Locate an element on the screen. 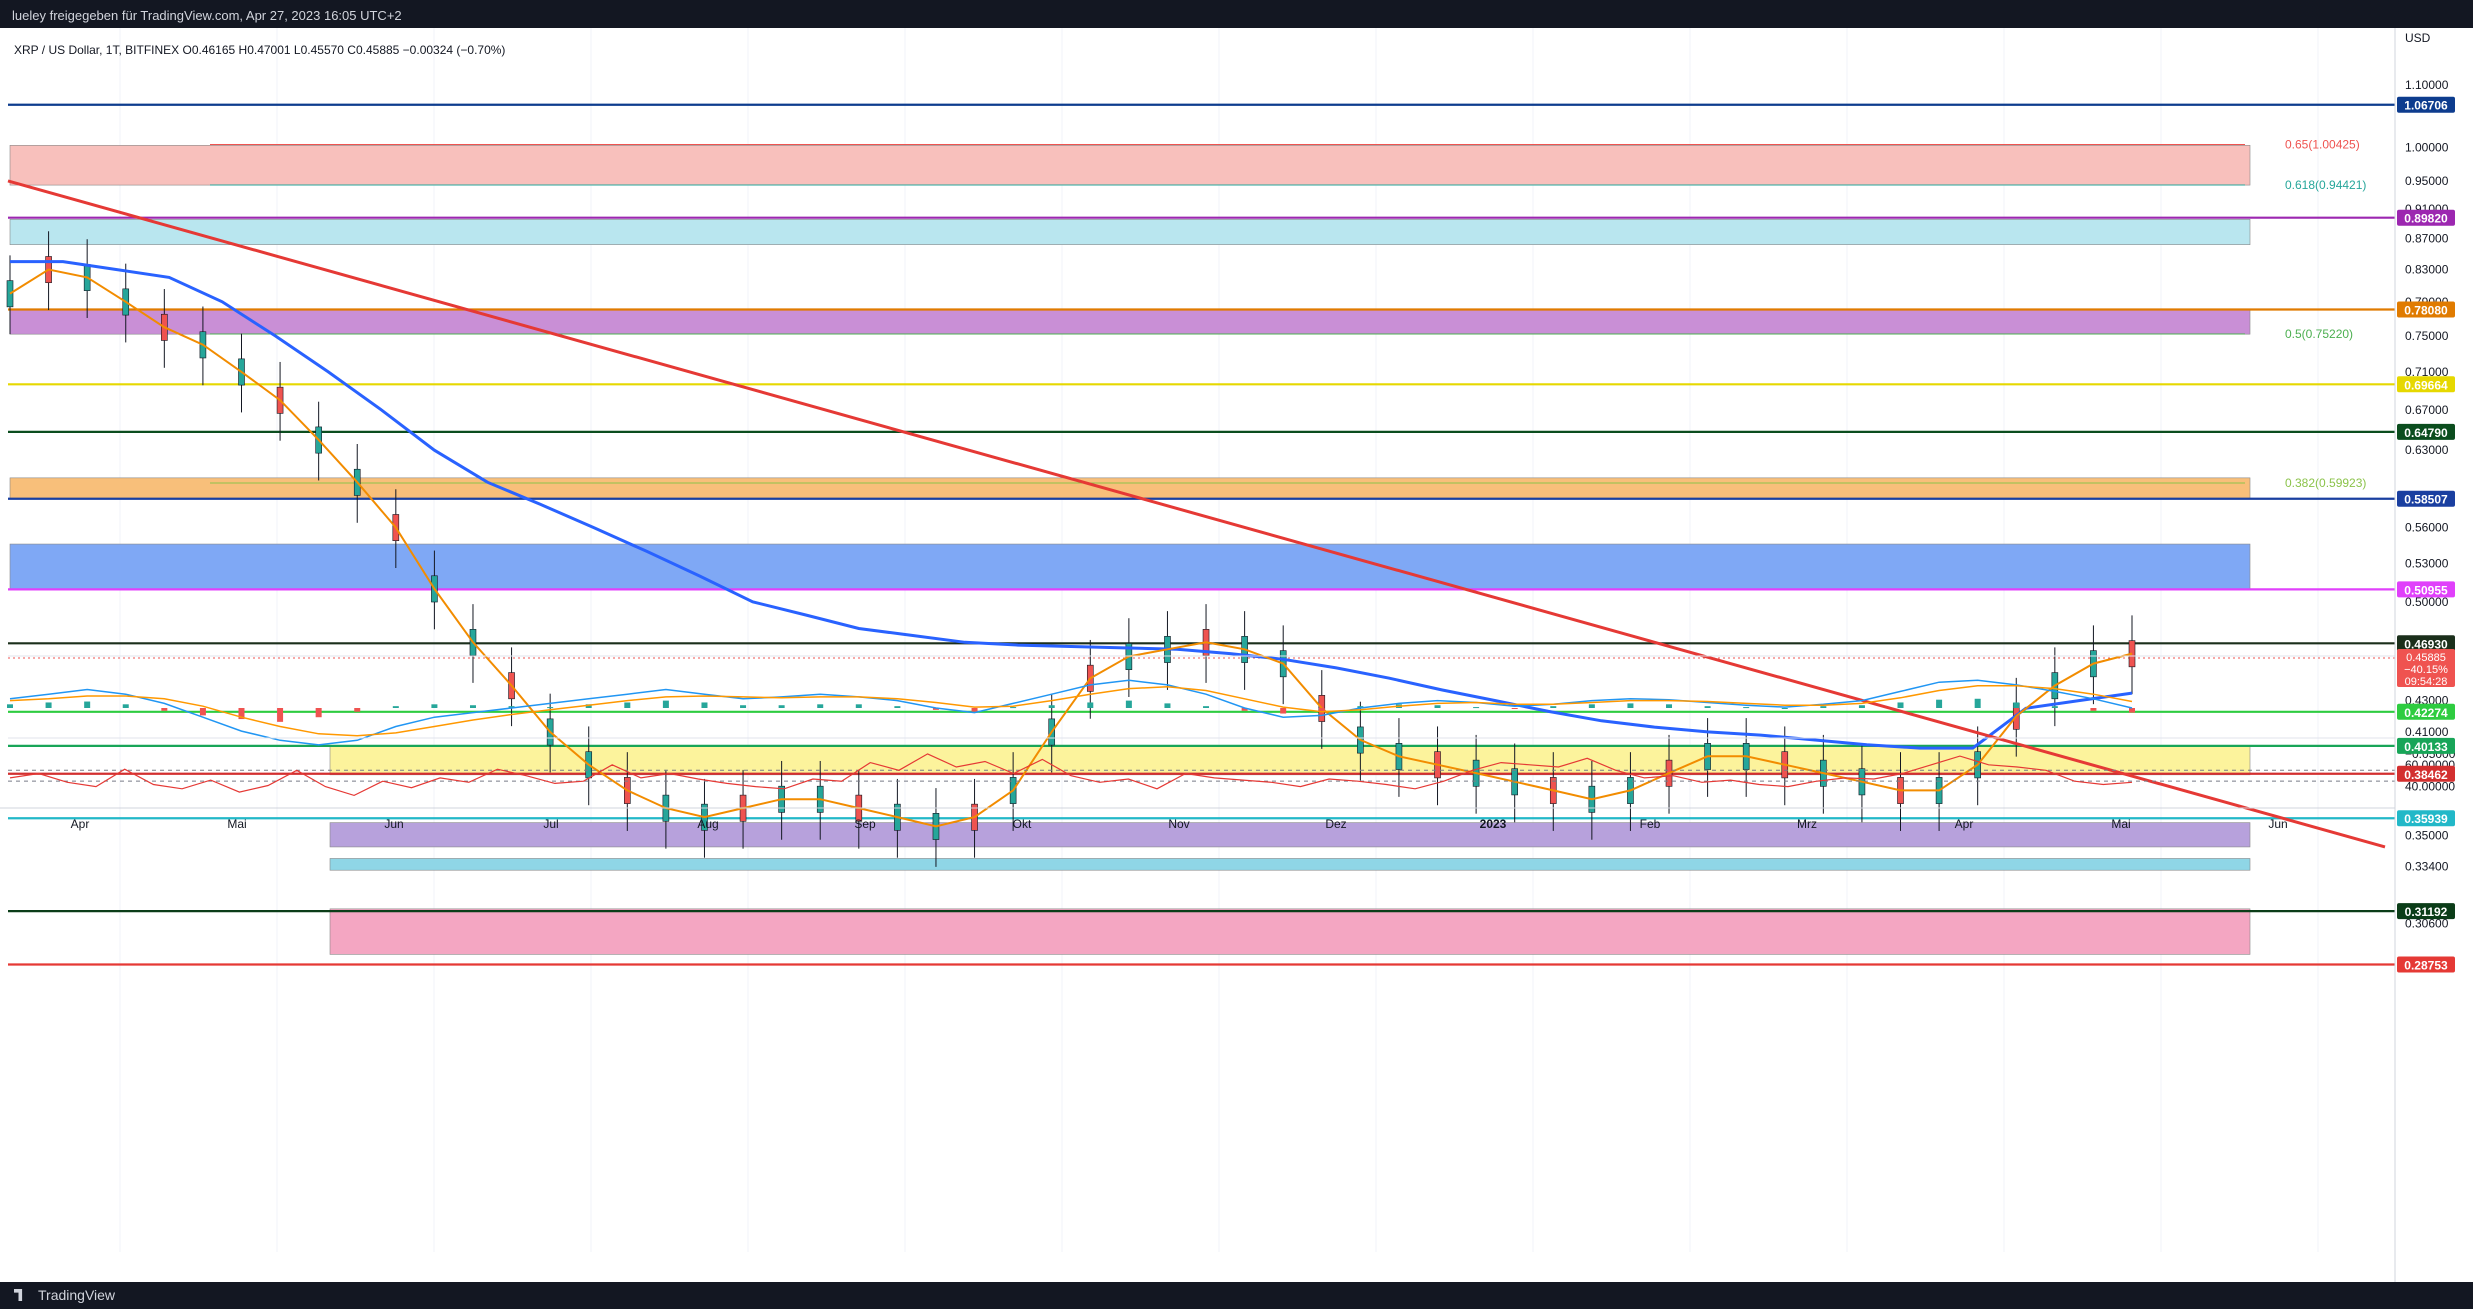  price-tick: 1.00000 is located at coordinates (2427, 147).